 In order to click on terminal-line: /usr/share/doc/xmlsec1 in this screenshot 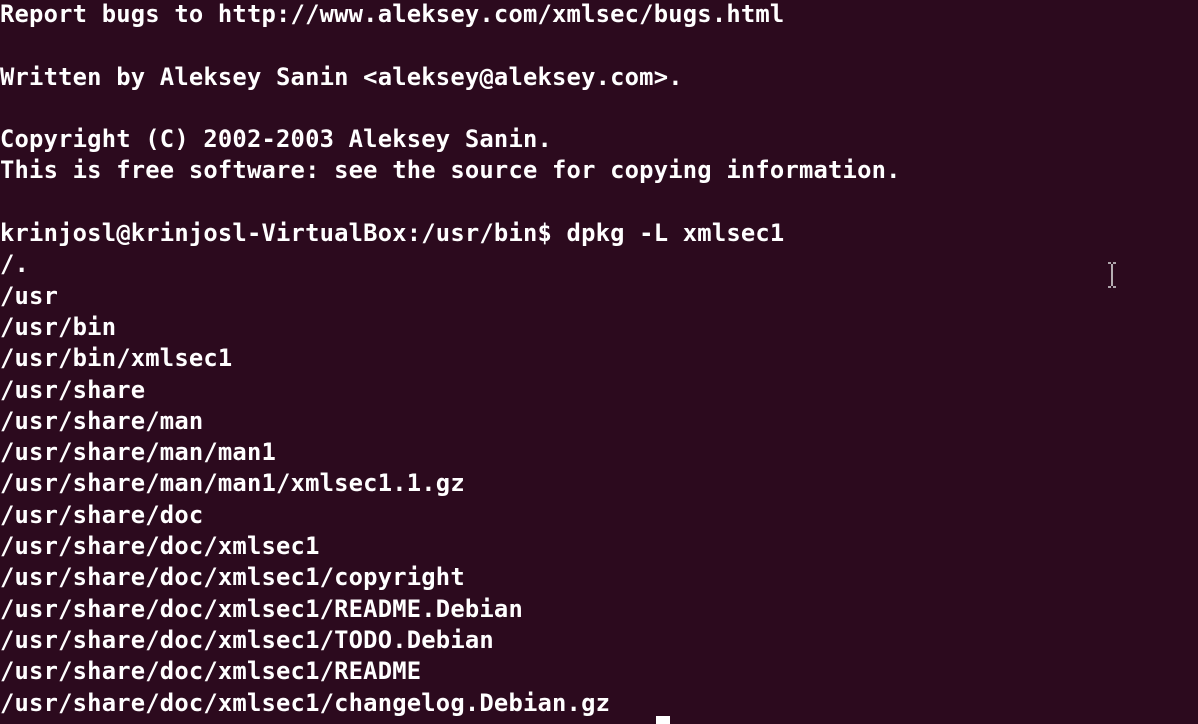, I will do `click(160, 546)`.